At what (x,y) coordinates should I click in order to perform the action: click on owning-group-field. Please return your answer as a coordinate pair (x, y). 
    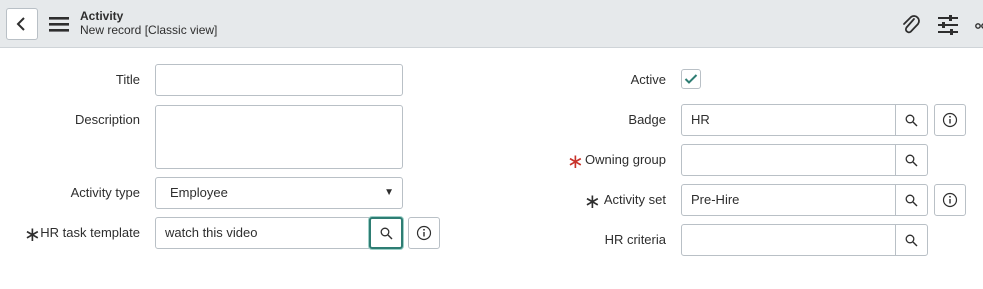
    Looking at the image, I should click on (804, 160).